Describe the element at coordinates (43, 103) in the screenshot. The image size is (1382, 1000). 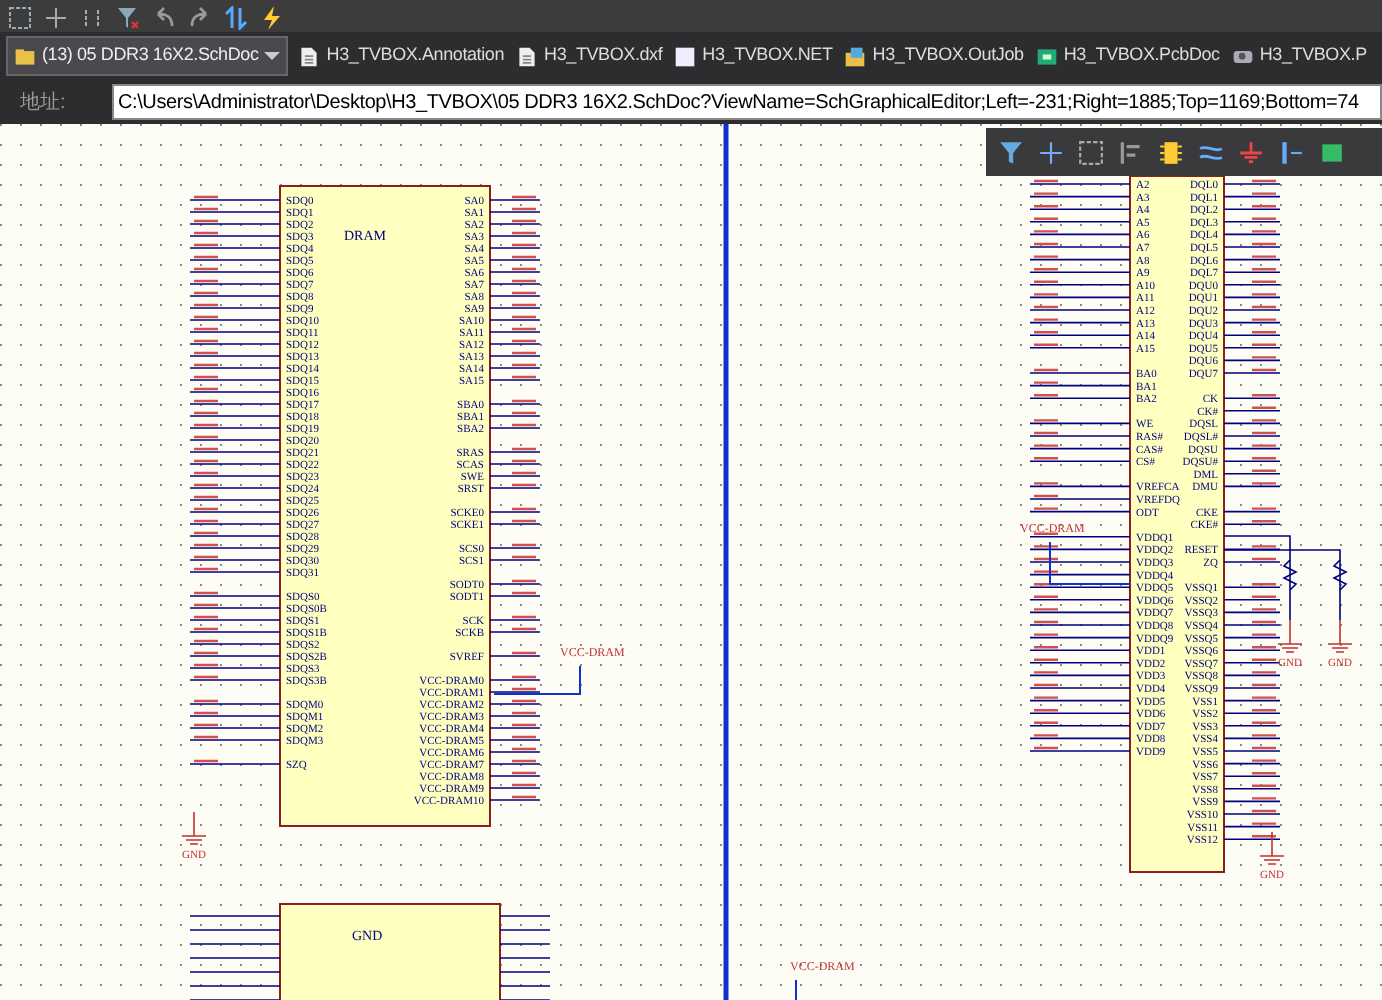
I see `address-label: 地址:` at that location.